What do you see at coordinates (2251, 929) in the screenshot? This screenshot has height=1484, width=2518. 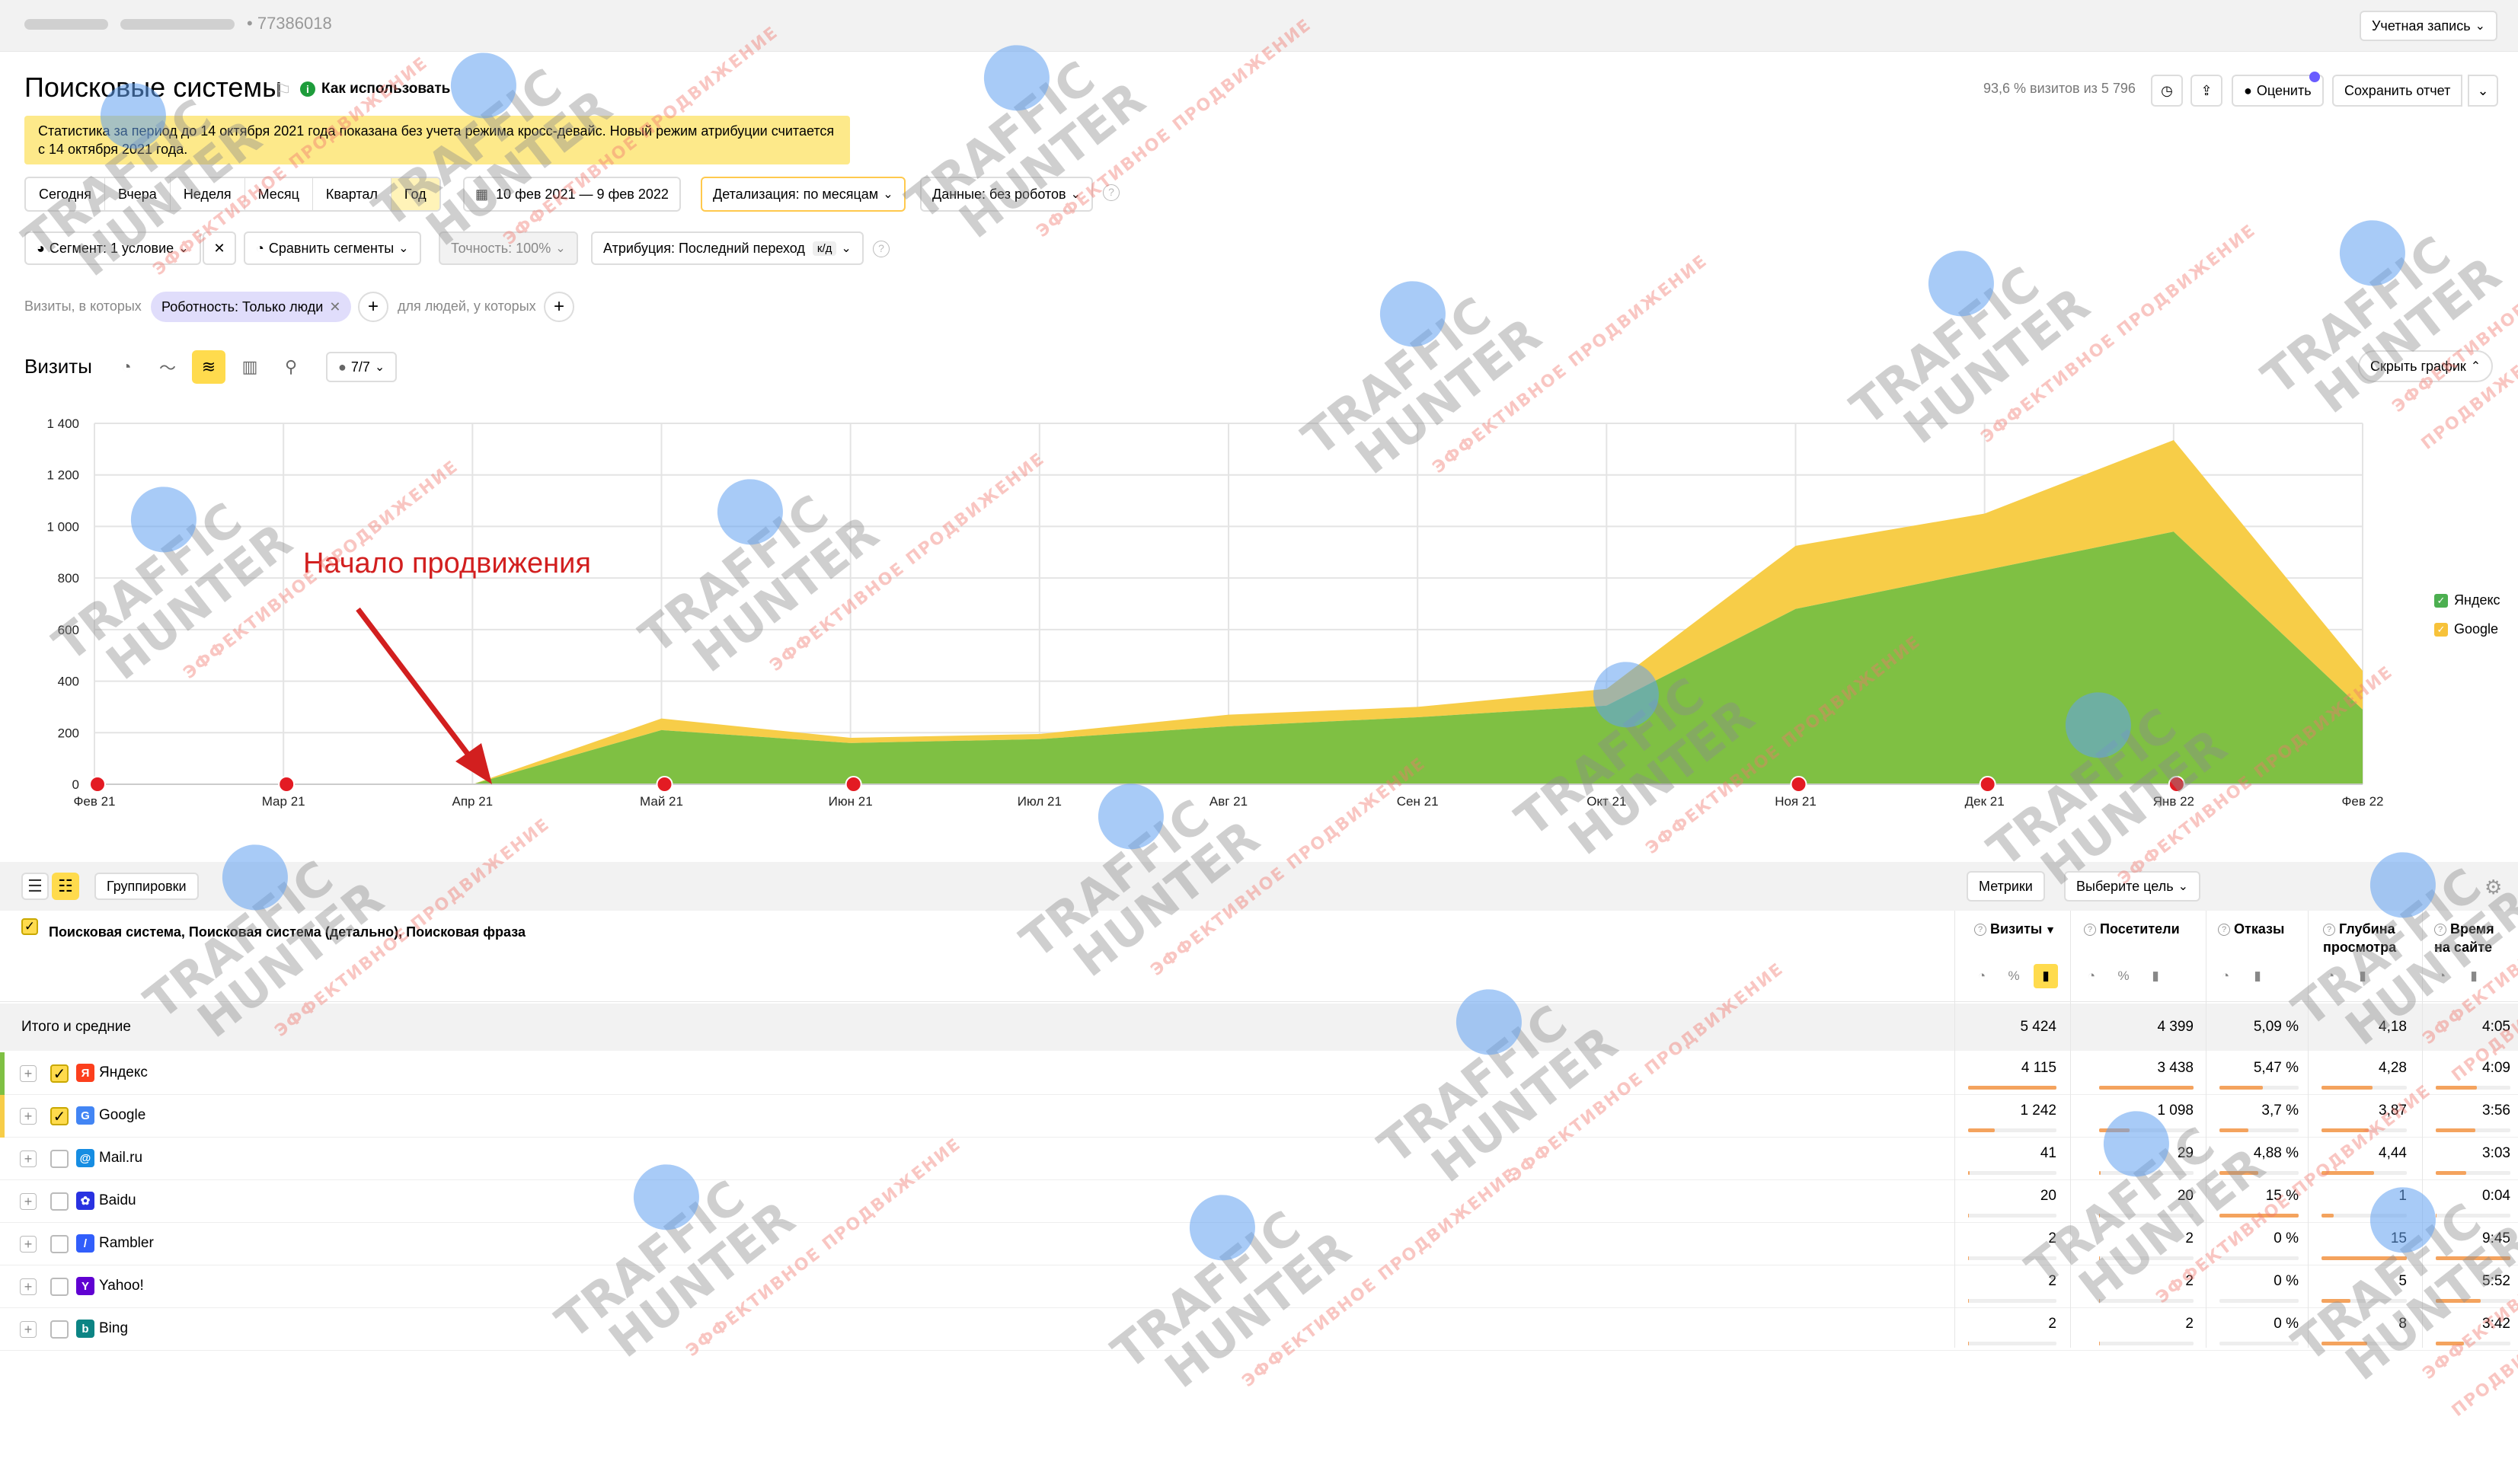 I see `column-header: ?Отказы` at bounding box center [2251, 929].